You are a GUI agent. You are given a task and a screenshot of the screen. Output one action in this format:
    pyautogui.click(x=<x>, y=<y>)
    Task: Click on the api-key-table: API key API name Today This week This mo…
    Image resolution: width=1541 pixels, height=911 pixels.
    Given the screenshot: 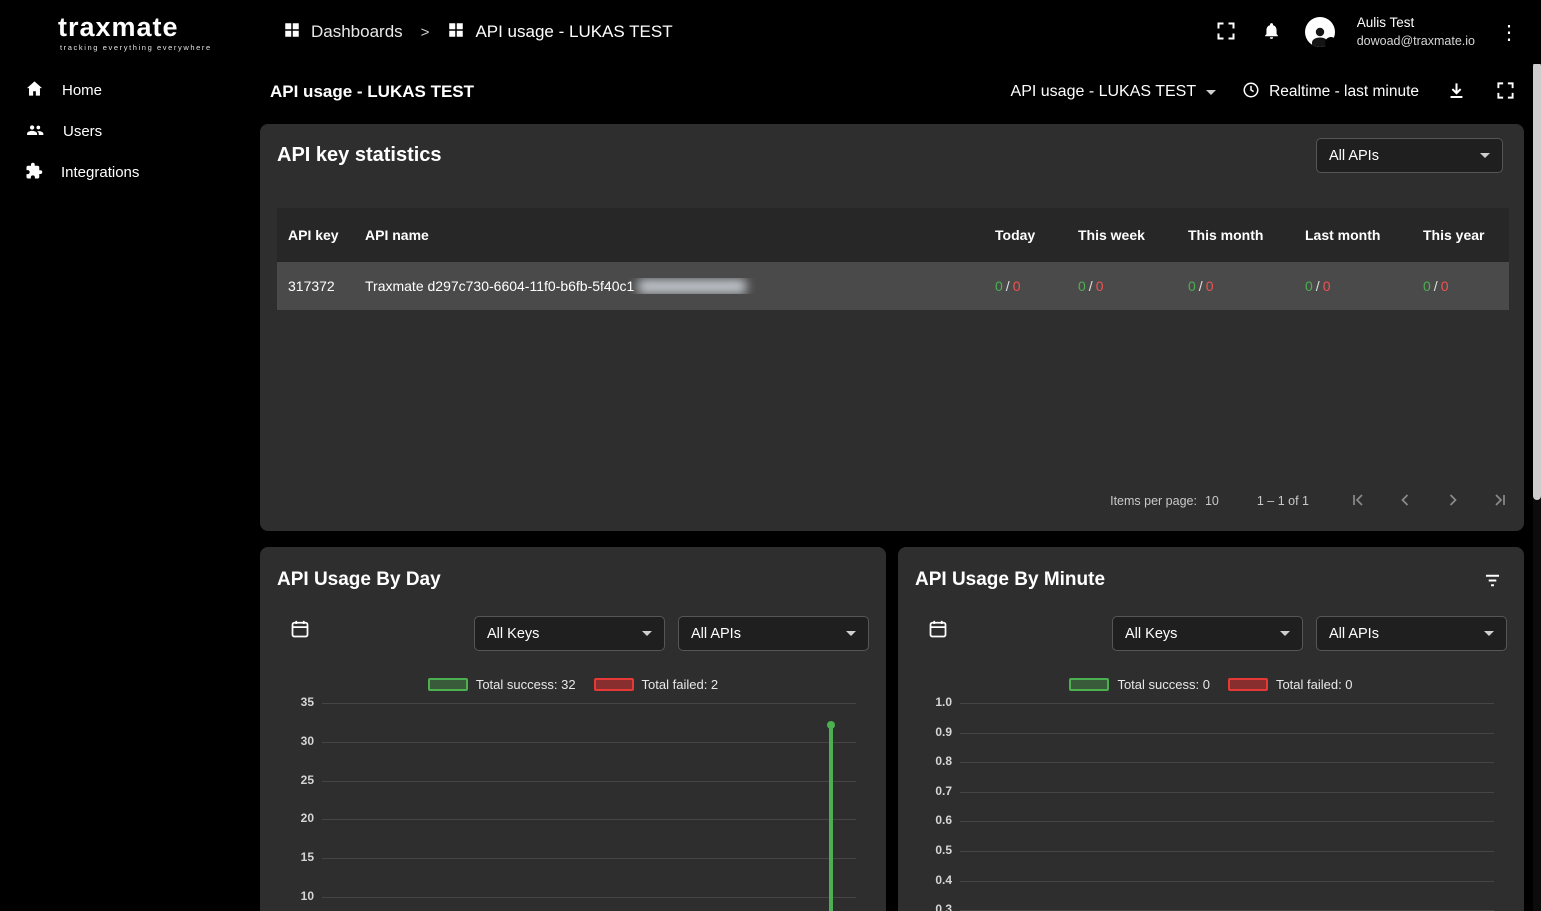 What is the action you would take?
    pyautogui.click(x=893, y=259)
    